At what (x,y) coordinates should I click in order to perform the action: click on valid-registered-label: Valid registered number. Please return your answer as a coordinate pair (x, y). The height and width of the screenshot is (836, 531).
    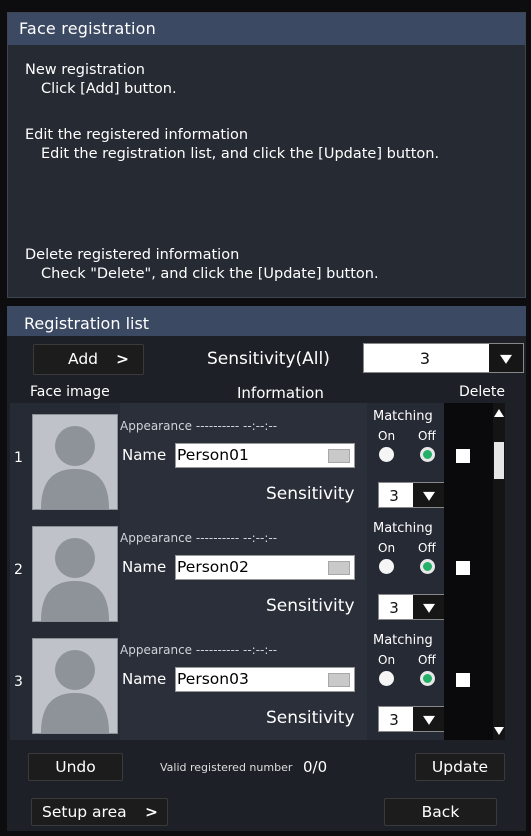
    Looking at the image, I should click on (226, 767).